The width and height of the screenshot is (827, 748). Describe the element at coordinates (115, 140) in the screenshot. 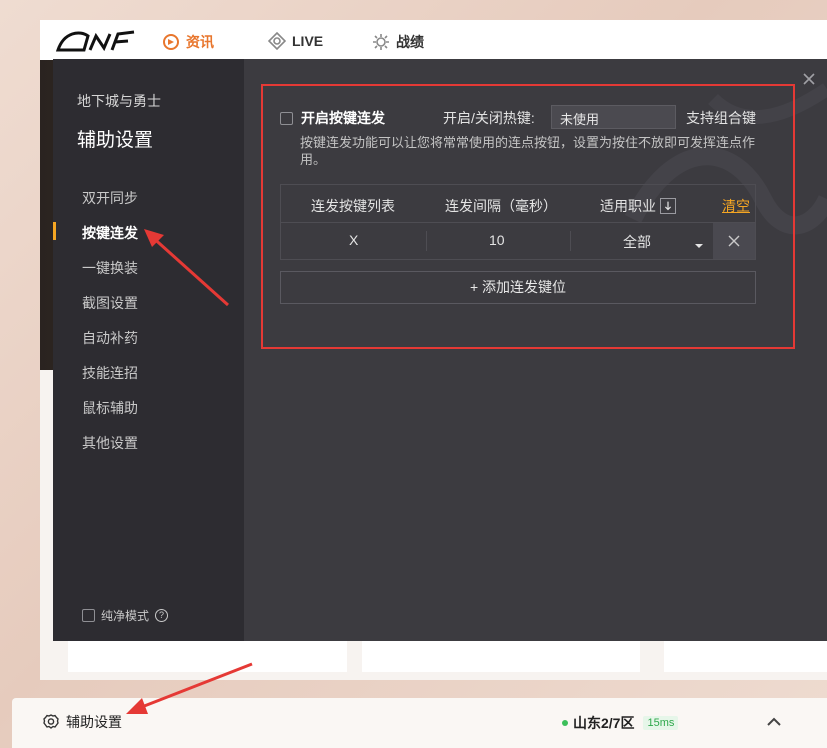

I see `dialog-title: 辅助设置` at that location.